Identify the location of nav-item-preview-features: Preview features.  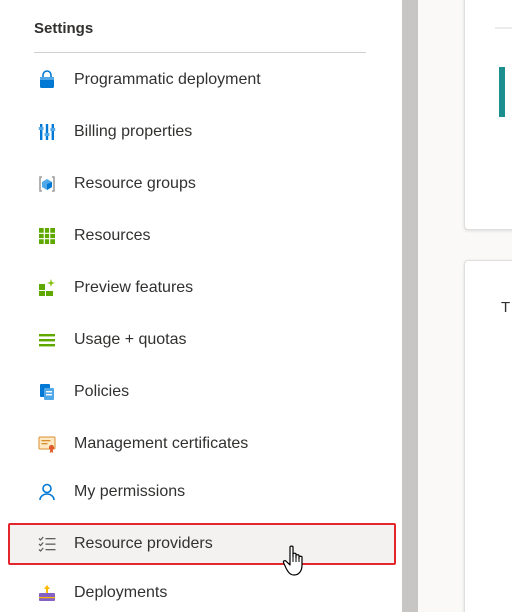
(213, 288).